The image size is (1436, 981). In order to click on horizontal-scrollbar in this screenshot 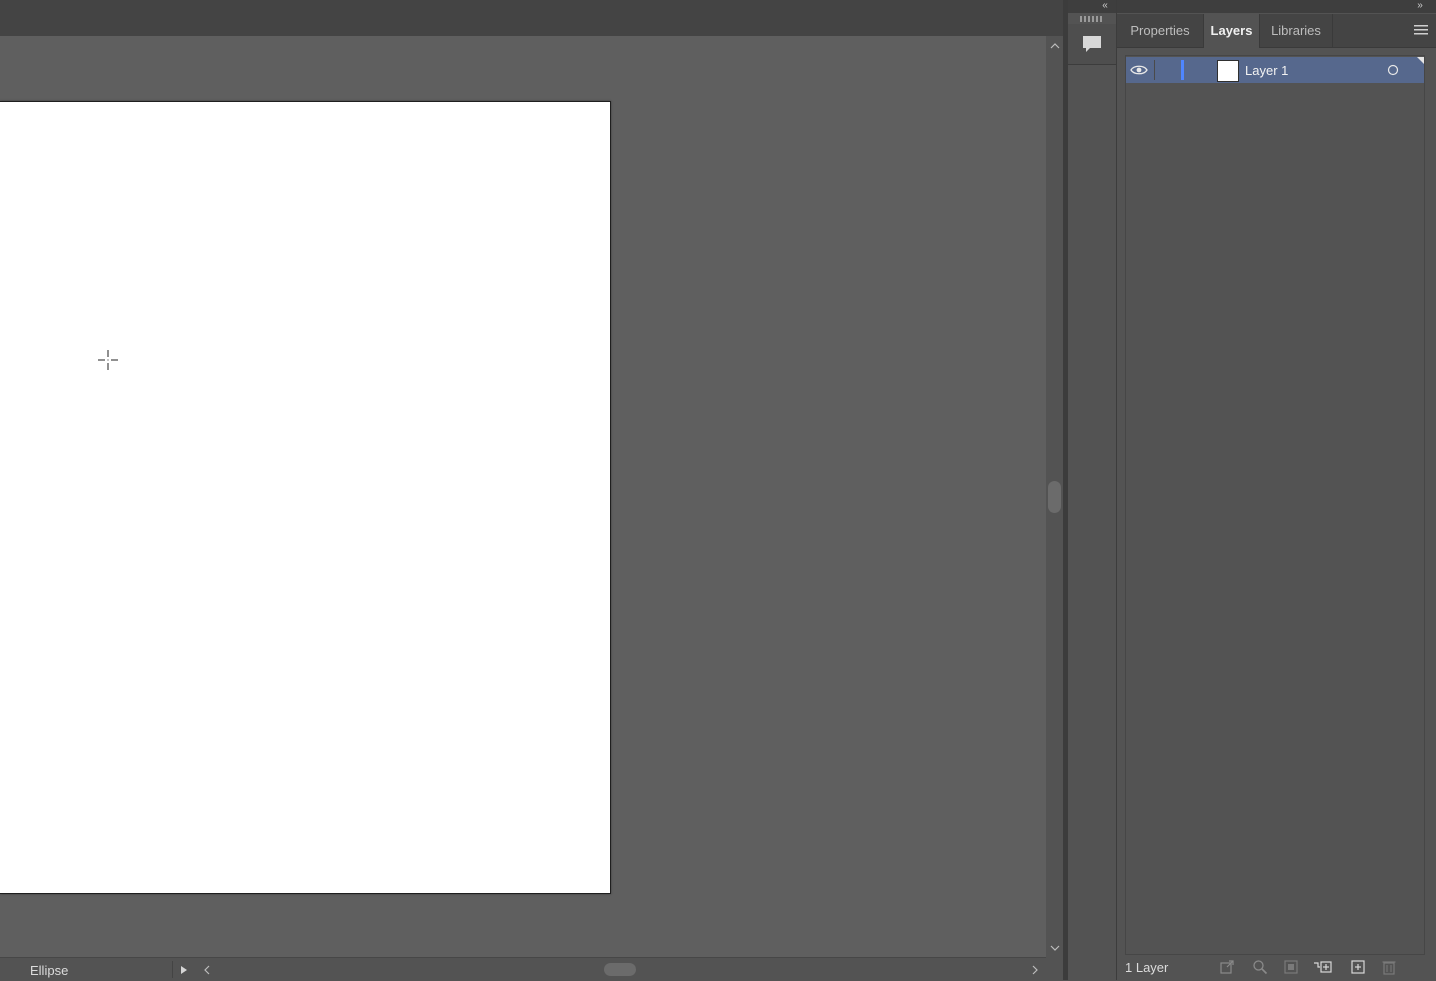, I will do `click(621, 969)`.